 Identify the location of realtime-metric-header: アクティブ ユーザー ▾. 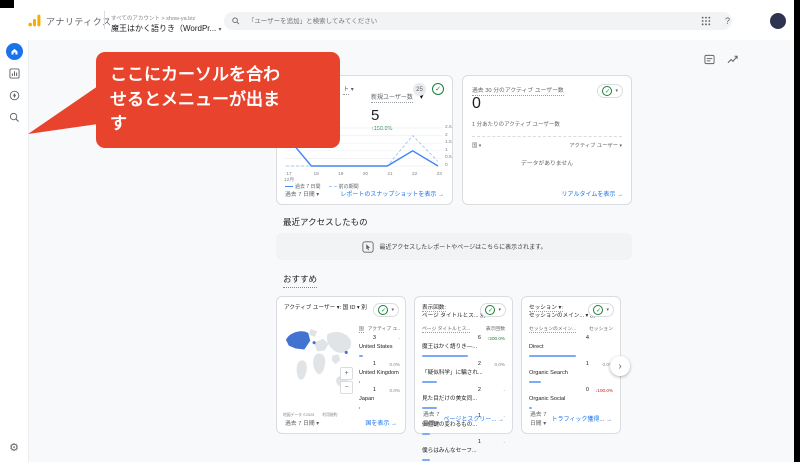
(596, 145).